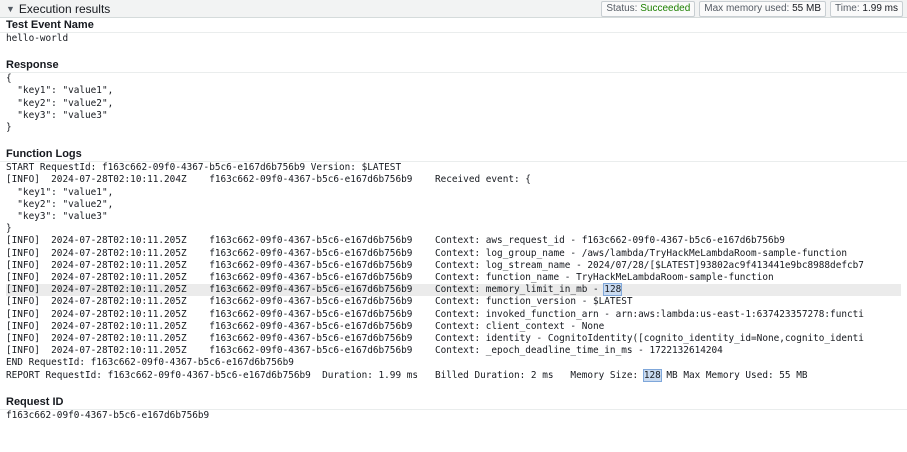  I want to click on response-line: "key3": "value3", so click(57, 115).